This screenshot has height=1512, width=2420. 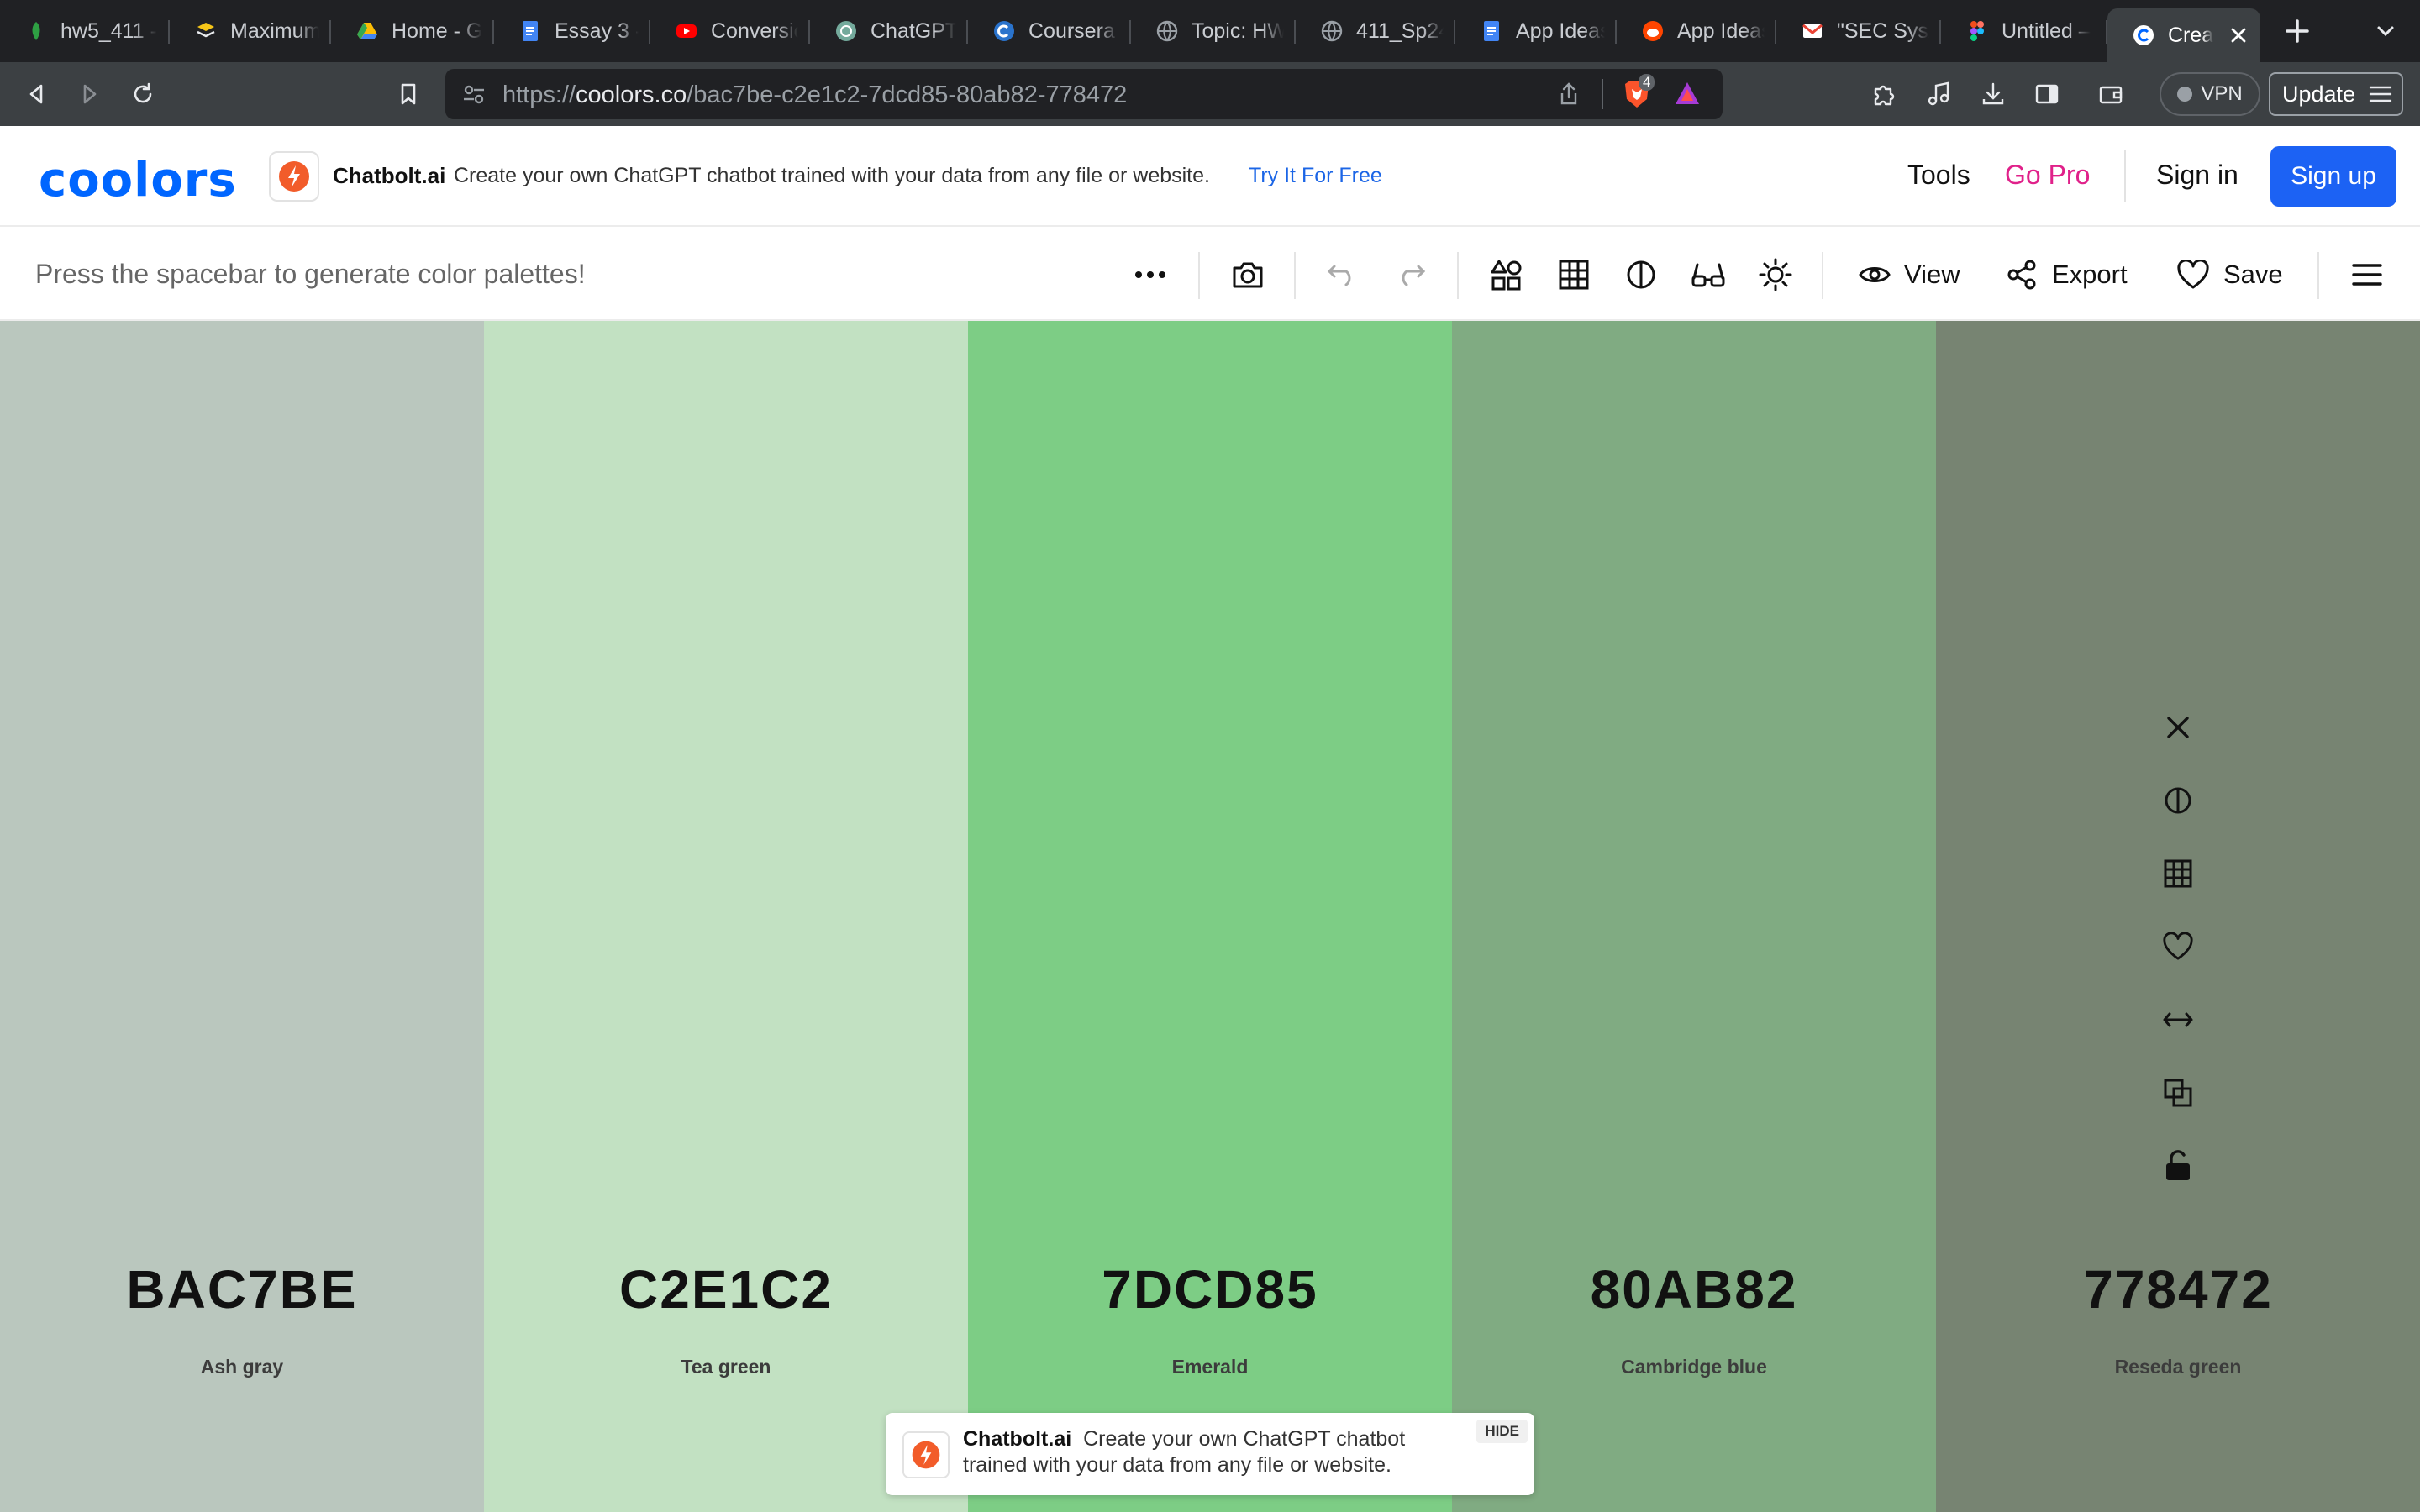 I want to click on ad-cta-link: Try It For Free, so click(x=1316, y=176).